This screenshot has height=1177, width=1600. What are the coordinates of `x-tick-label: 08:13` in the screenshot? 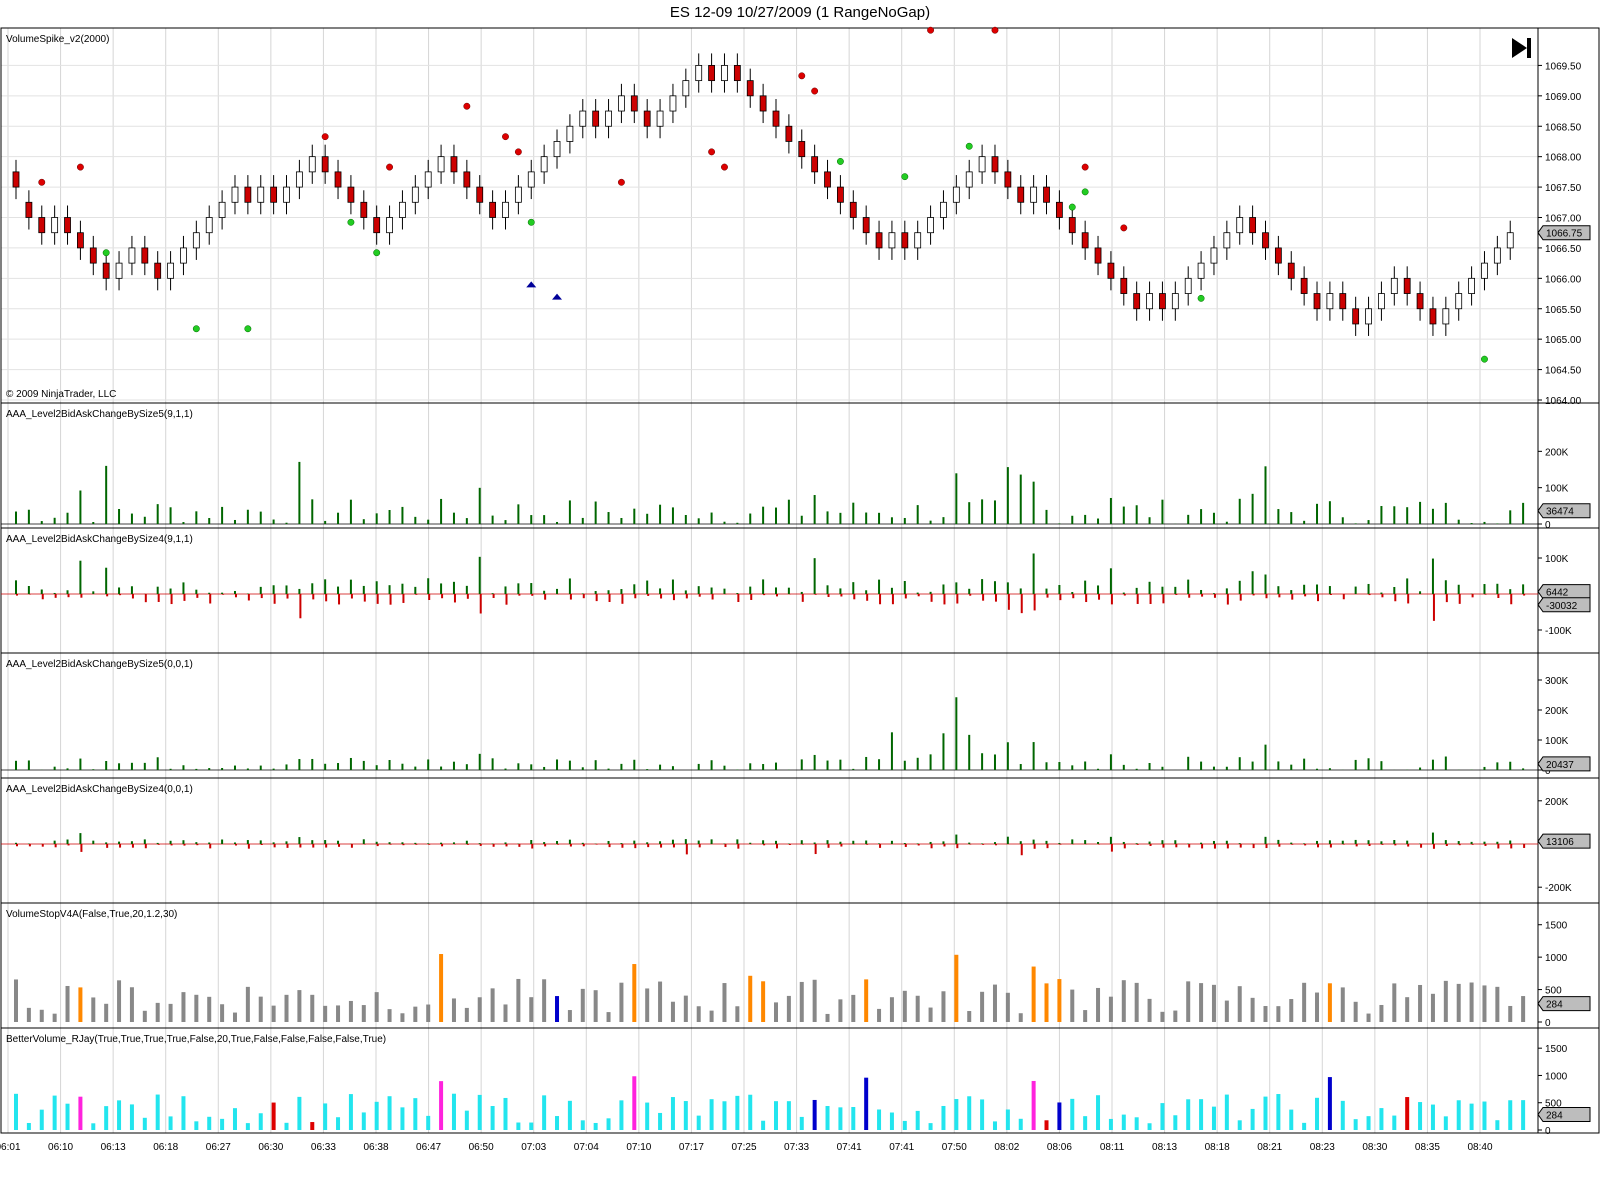 It's located at (1164, 1147).